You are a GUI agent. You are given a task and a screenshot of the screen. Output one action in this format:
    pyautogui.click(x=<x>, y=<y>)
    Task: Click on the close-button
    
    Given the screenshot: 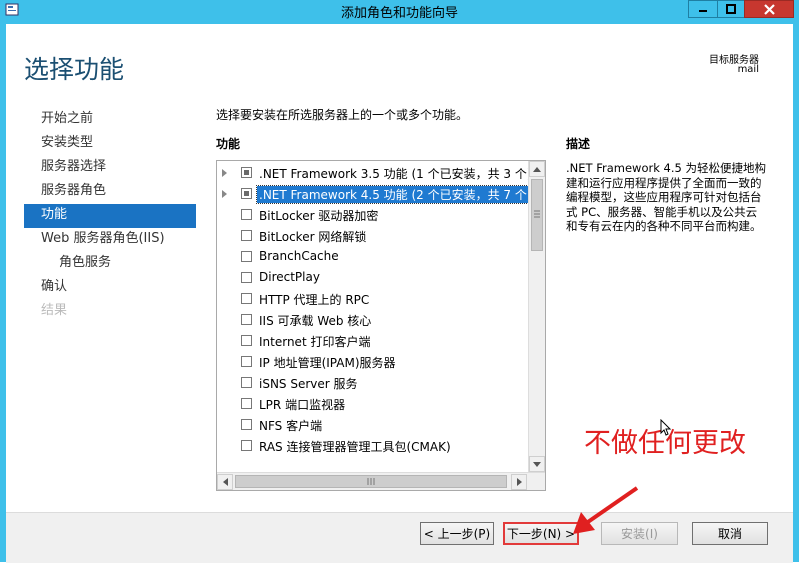 What is the action you would take?
    pyautogui.click(x=769, y=9)
    